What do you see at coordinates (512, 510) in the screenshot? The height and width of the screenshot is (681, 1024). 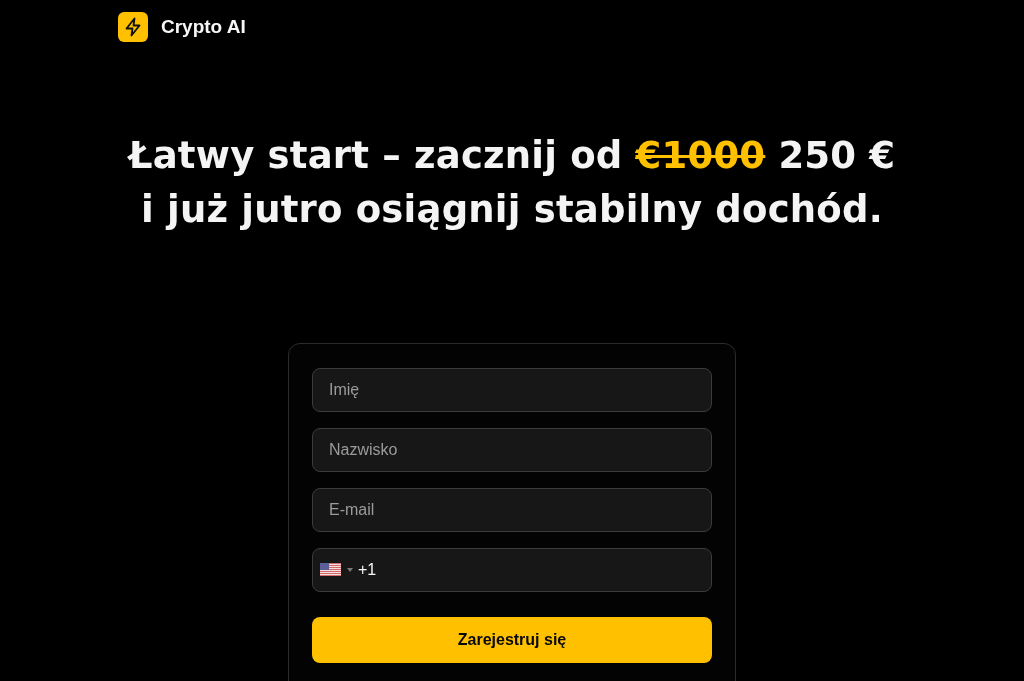 I see `input-field: E-mail` at bounding box center [512, 510].